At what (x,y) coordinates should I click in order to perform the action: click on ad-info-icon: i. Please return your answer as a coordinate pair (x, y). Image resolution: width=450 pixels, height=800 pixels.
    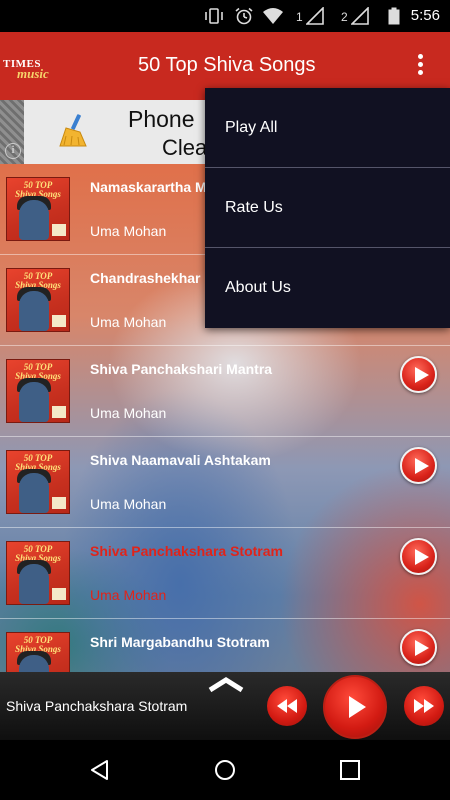
    Looking at the image, I should click on (13, 151).